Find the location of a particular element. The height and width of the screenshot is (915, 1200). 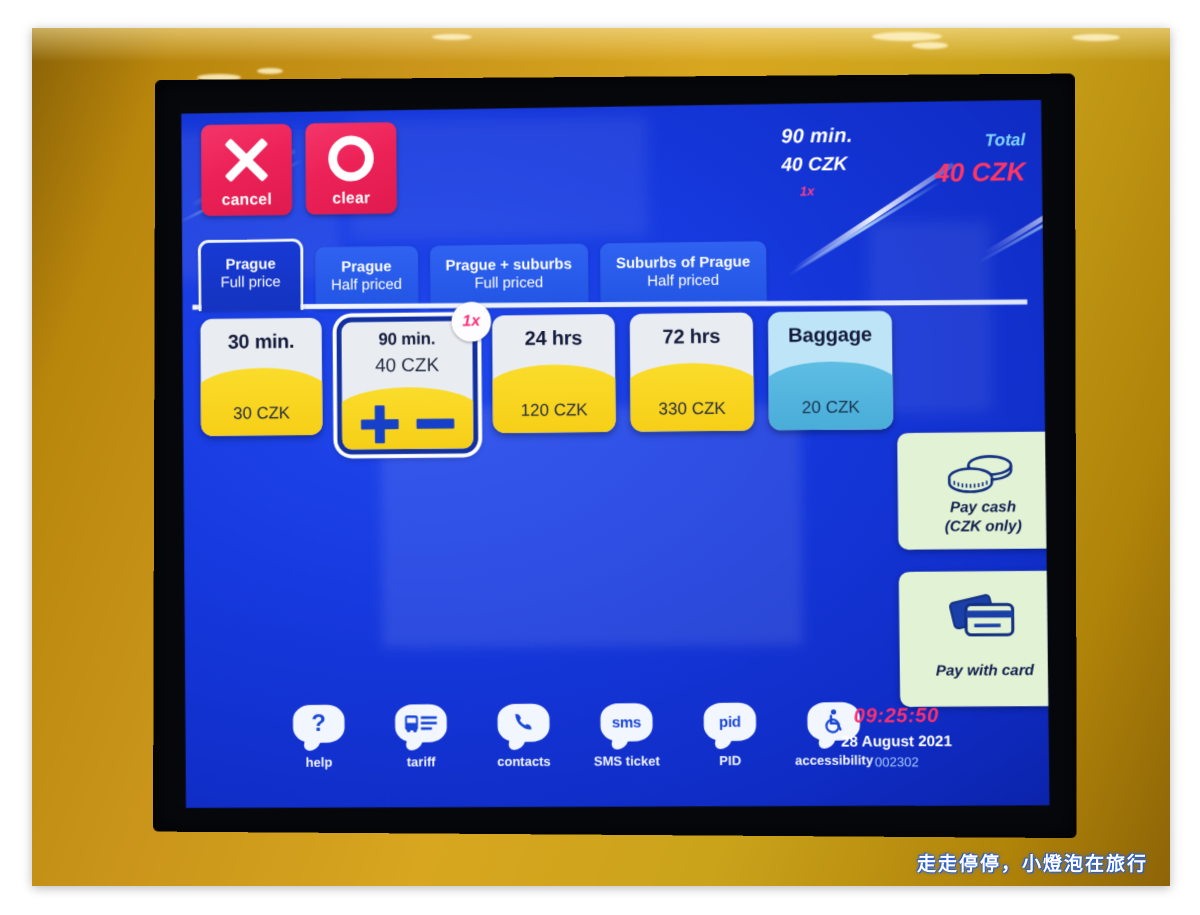

circle-o-icon is located at coordinates (350, 158).